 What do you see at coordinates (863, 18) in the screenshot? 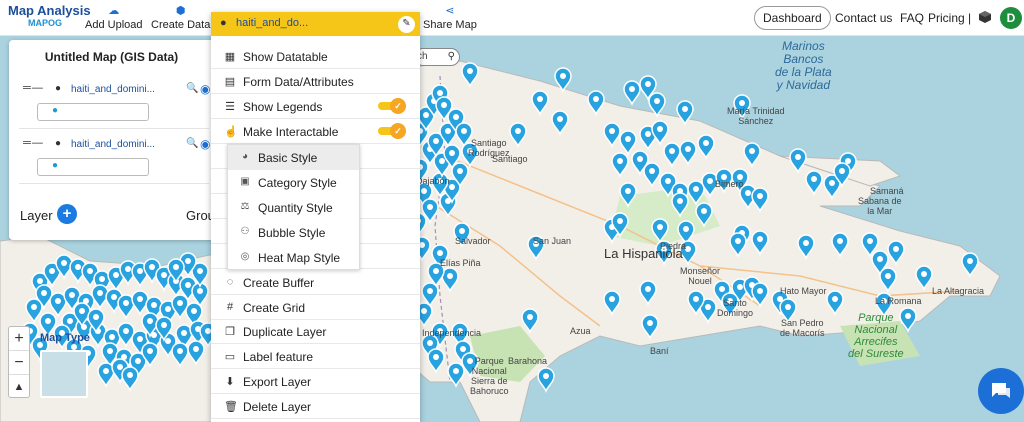
I see `contact-link: Contact us` at bounding box center [863, 18].